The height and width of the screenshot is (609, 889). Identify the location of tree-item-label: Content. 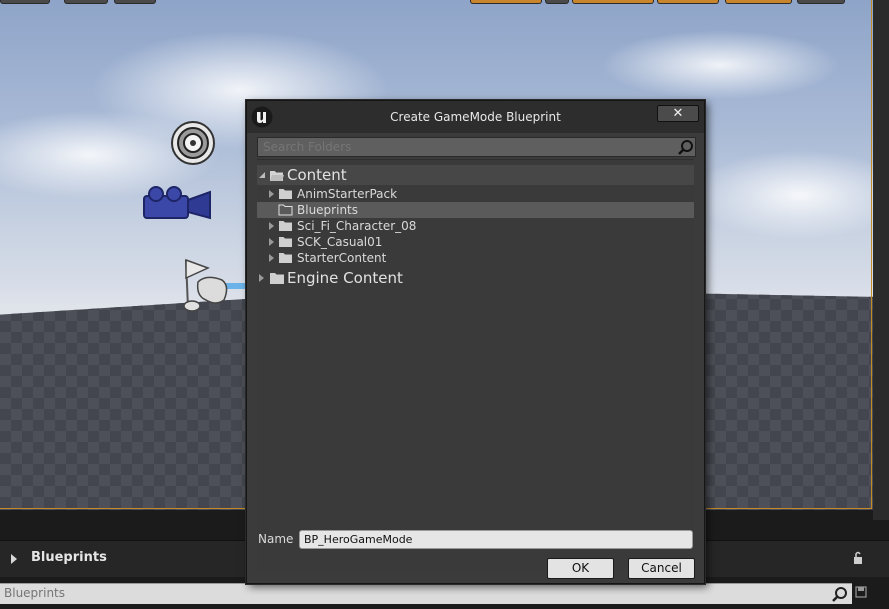
(317, 175).